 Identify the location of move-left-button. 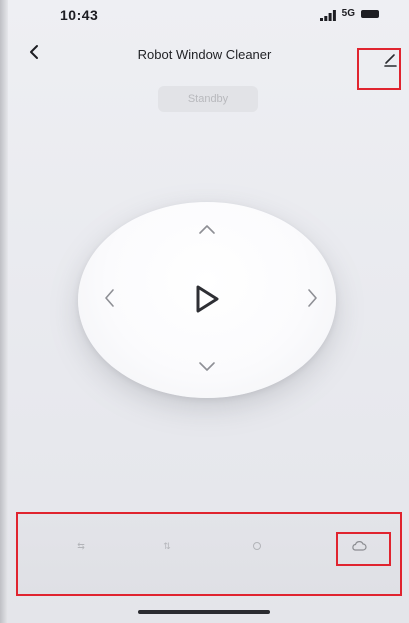
(109, 300).